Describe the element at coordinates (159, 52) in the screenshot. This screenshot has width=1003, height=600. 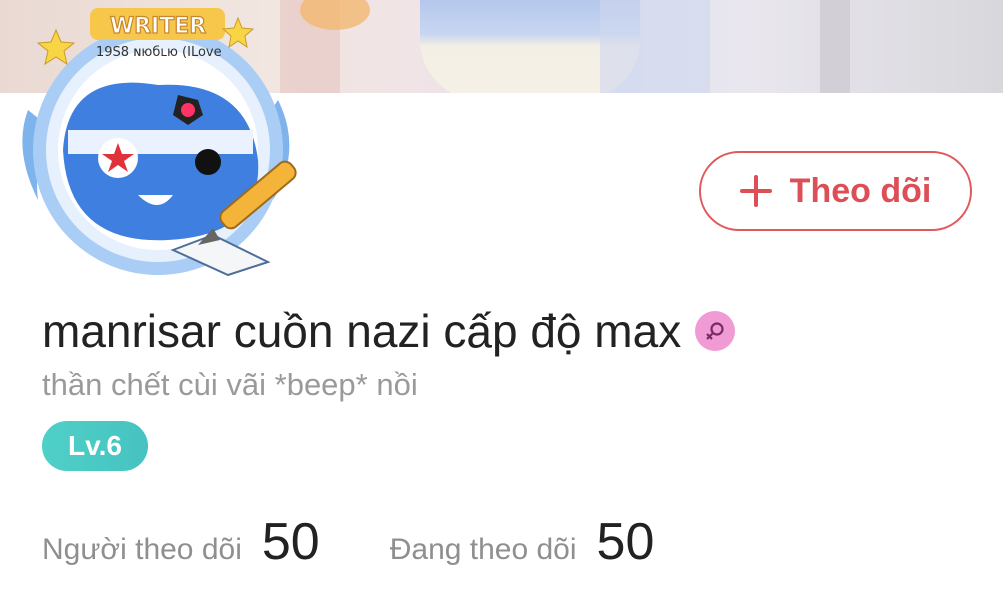
I see `svg-text: 19S8 ɴюбʟю (ILove` at that location.